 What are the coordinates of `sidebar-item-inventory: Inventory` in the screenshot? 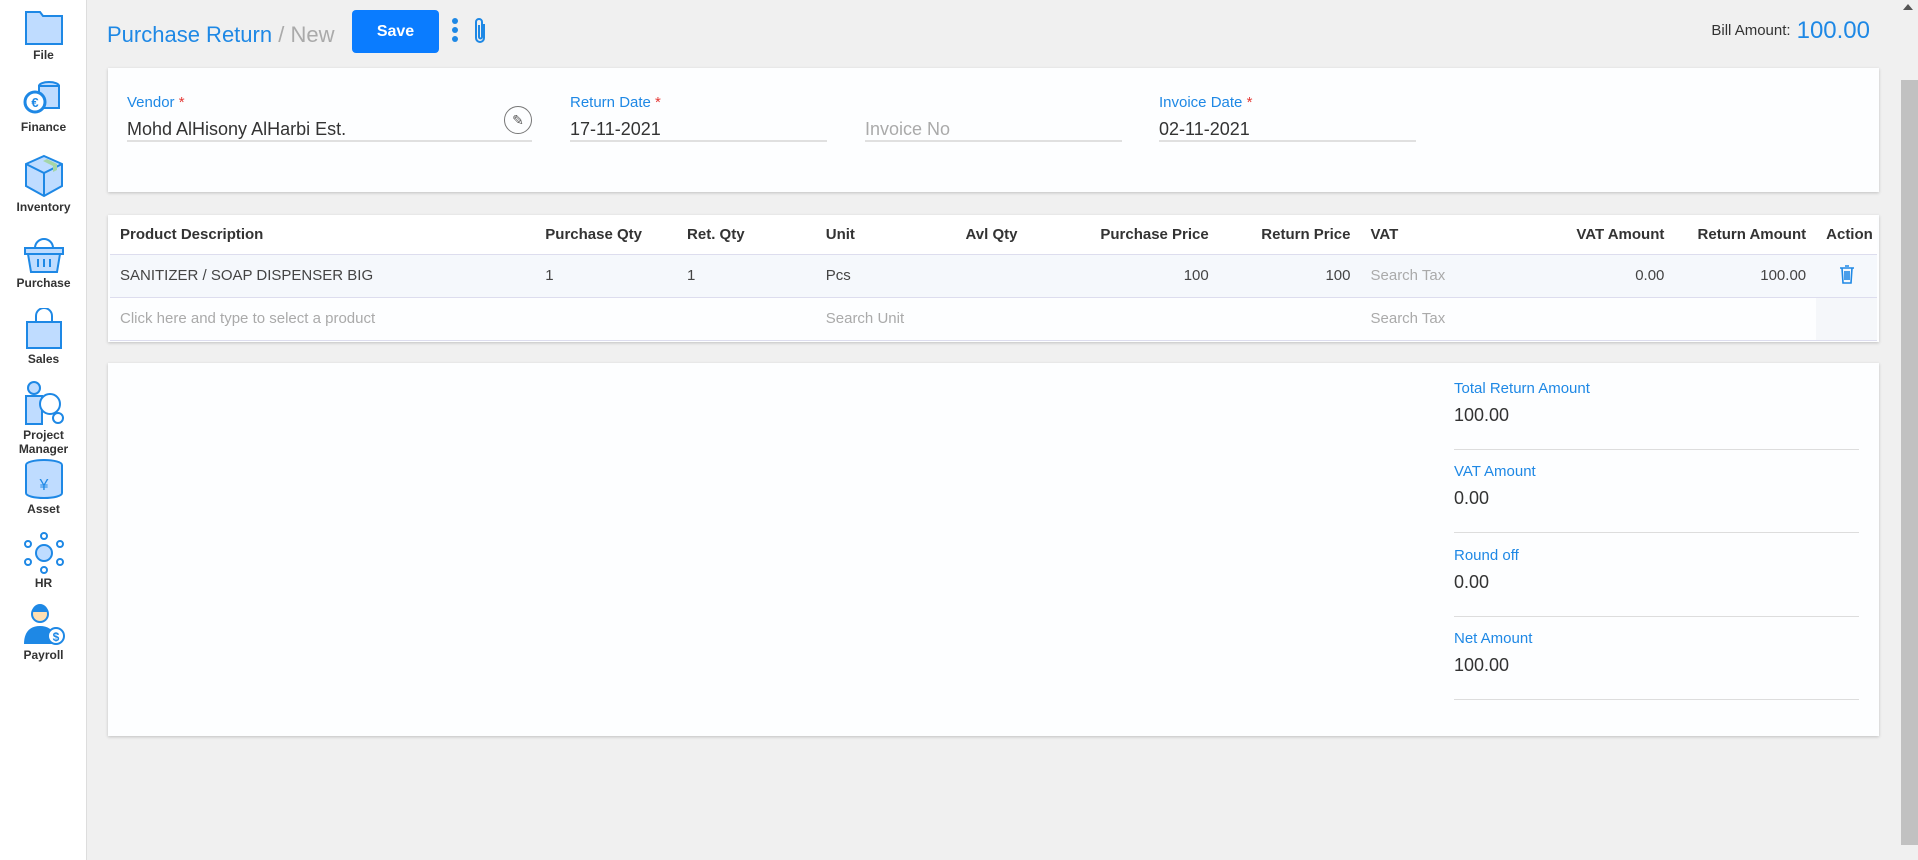 It's located at (43, 184).